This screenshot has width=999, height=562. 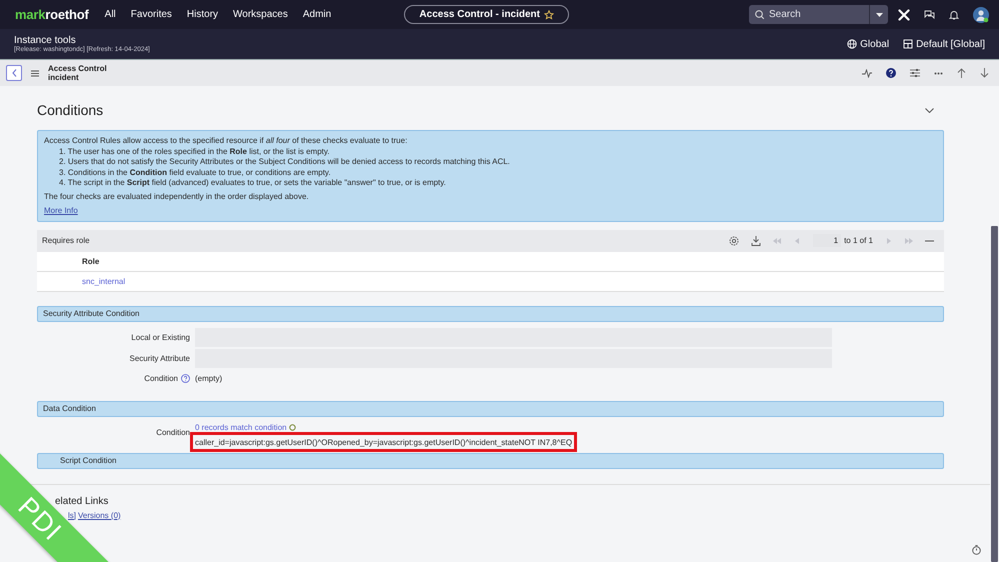 What do you see at coordinates (160, 358) in the screenshot?
I see `field-label: Security Attribute` at bounding box center [160, 358].